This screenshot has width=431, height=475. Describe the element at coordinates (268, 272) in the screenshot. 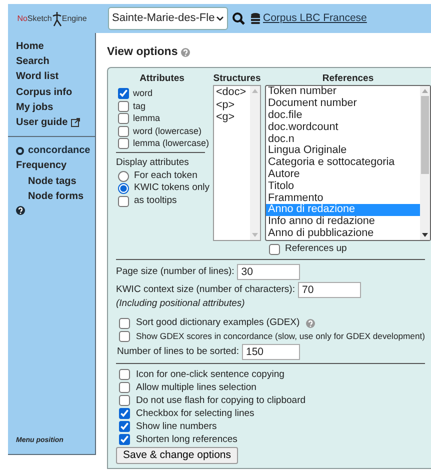

I see `input-field: 30` at that location.